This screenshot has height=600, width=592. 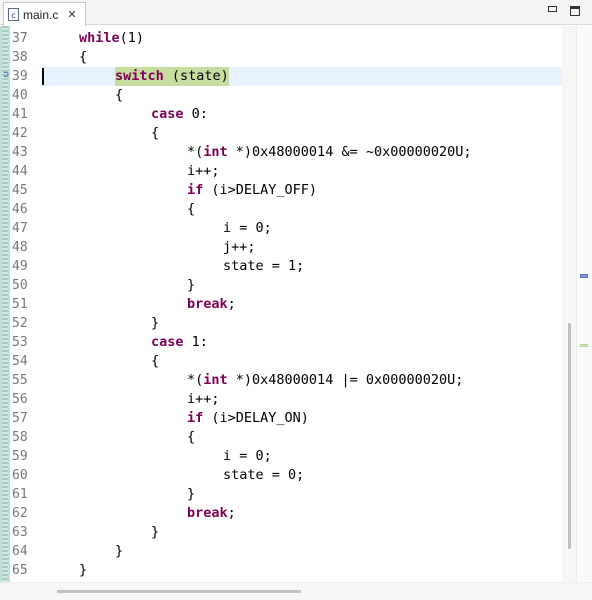 I want to click on code-text: while(1), so click(x=111, y=38).